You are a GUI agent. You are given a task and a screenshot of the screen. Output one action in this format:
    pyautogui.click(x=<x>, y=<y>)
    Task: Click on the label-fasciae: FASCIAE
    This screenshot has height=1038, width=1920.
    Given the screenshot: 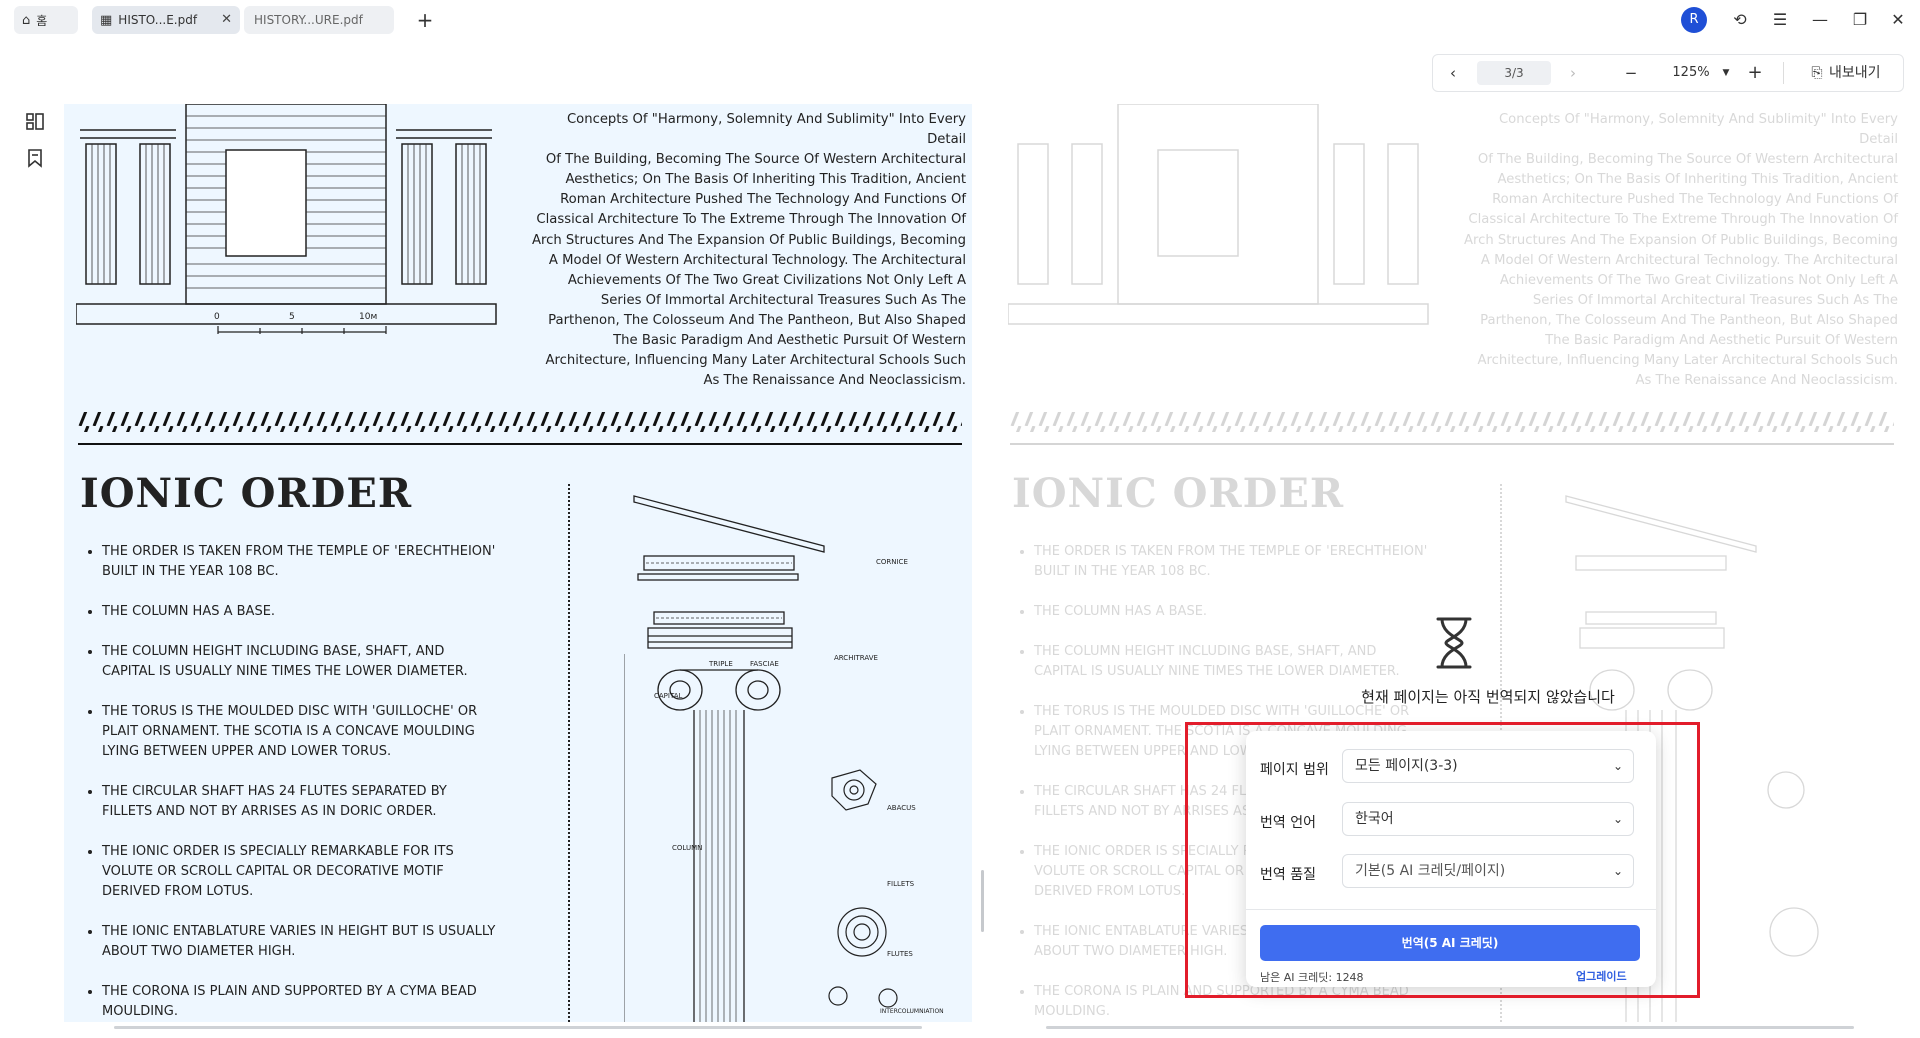 What is the action you would take?
    pyautogui.click(x=764, y=664)
    